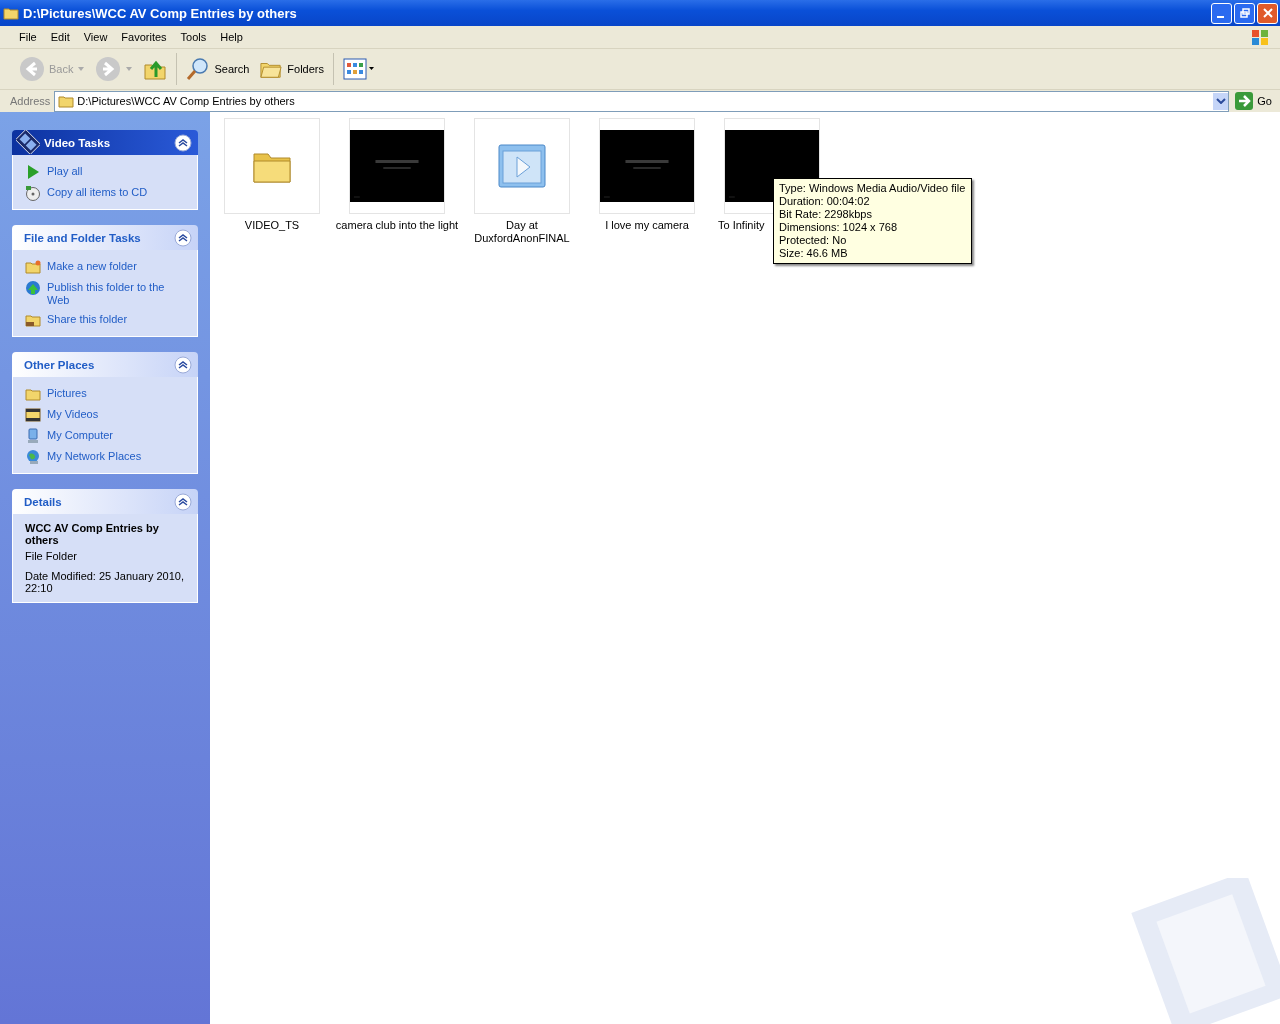 Image resolution: width=1280 pixels, height=1024 pixels. Describe the element at coordinates (1221, 13) in the screenshot. I see `minimize-button` at that location.